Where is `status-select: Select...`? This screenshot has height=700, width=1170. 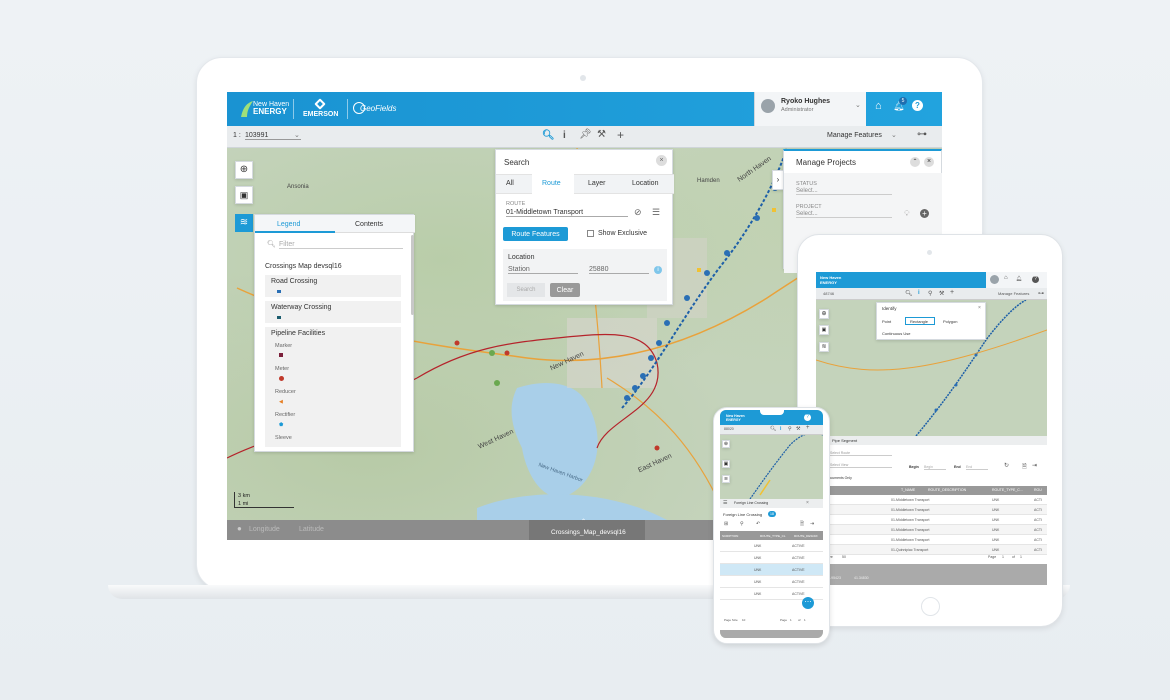 status-select: Select... is located at coordinates (844, 191).